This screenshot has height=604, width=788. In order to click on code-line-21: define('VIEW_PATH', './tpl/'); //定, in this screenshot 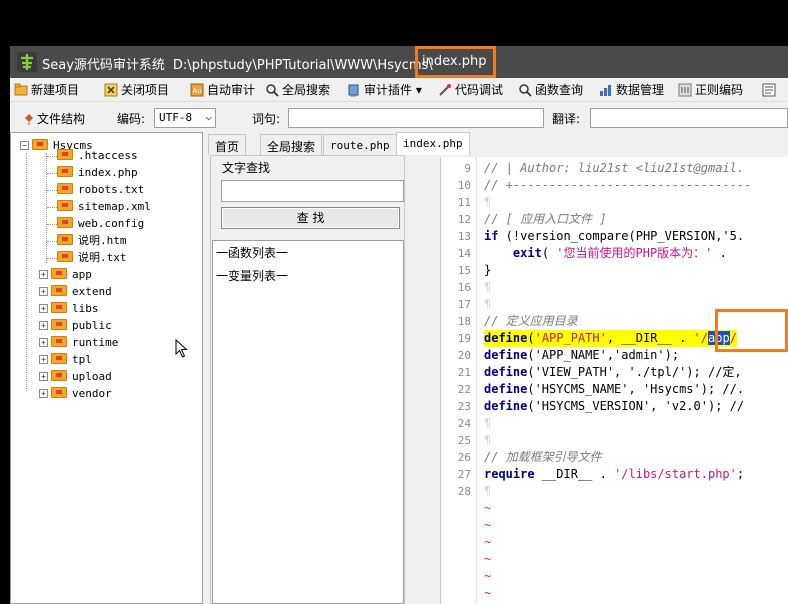, I will do `click(613, 372)`.